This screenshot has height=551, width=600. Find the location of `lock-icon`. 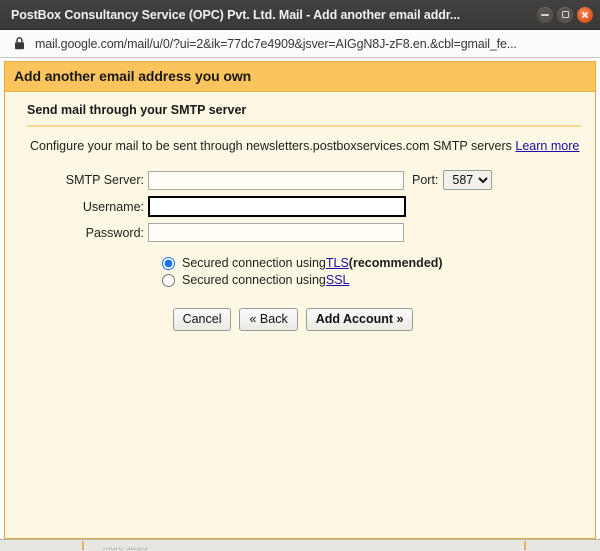

lock-icon is located at coordinates (19, 43).